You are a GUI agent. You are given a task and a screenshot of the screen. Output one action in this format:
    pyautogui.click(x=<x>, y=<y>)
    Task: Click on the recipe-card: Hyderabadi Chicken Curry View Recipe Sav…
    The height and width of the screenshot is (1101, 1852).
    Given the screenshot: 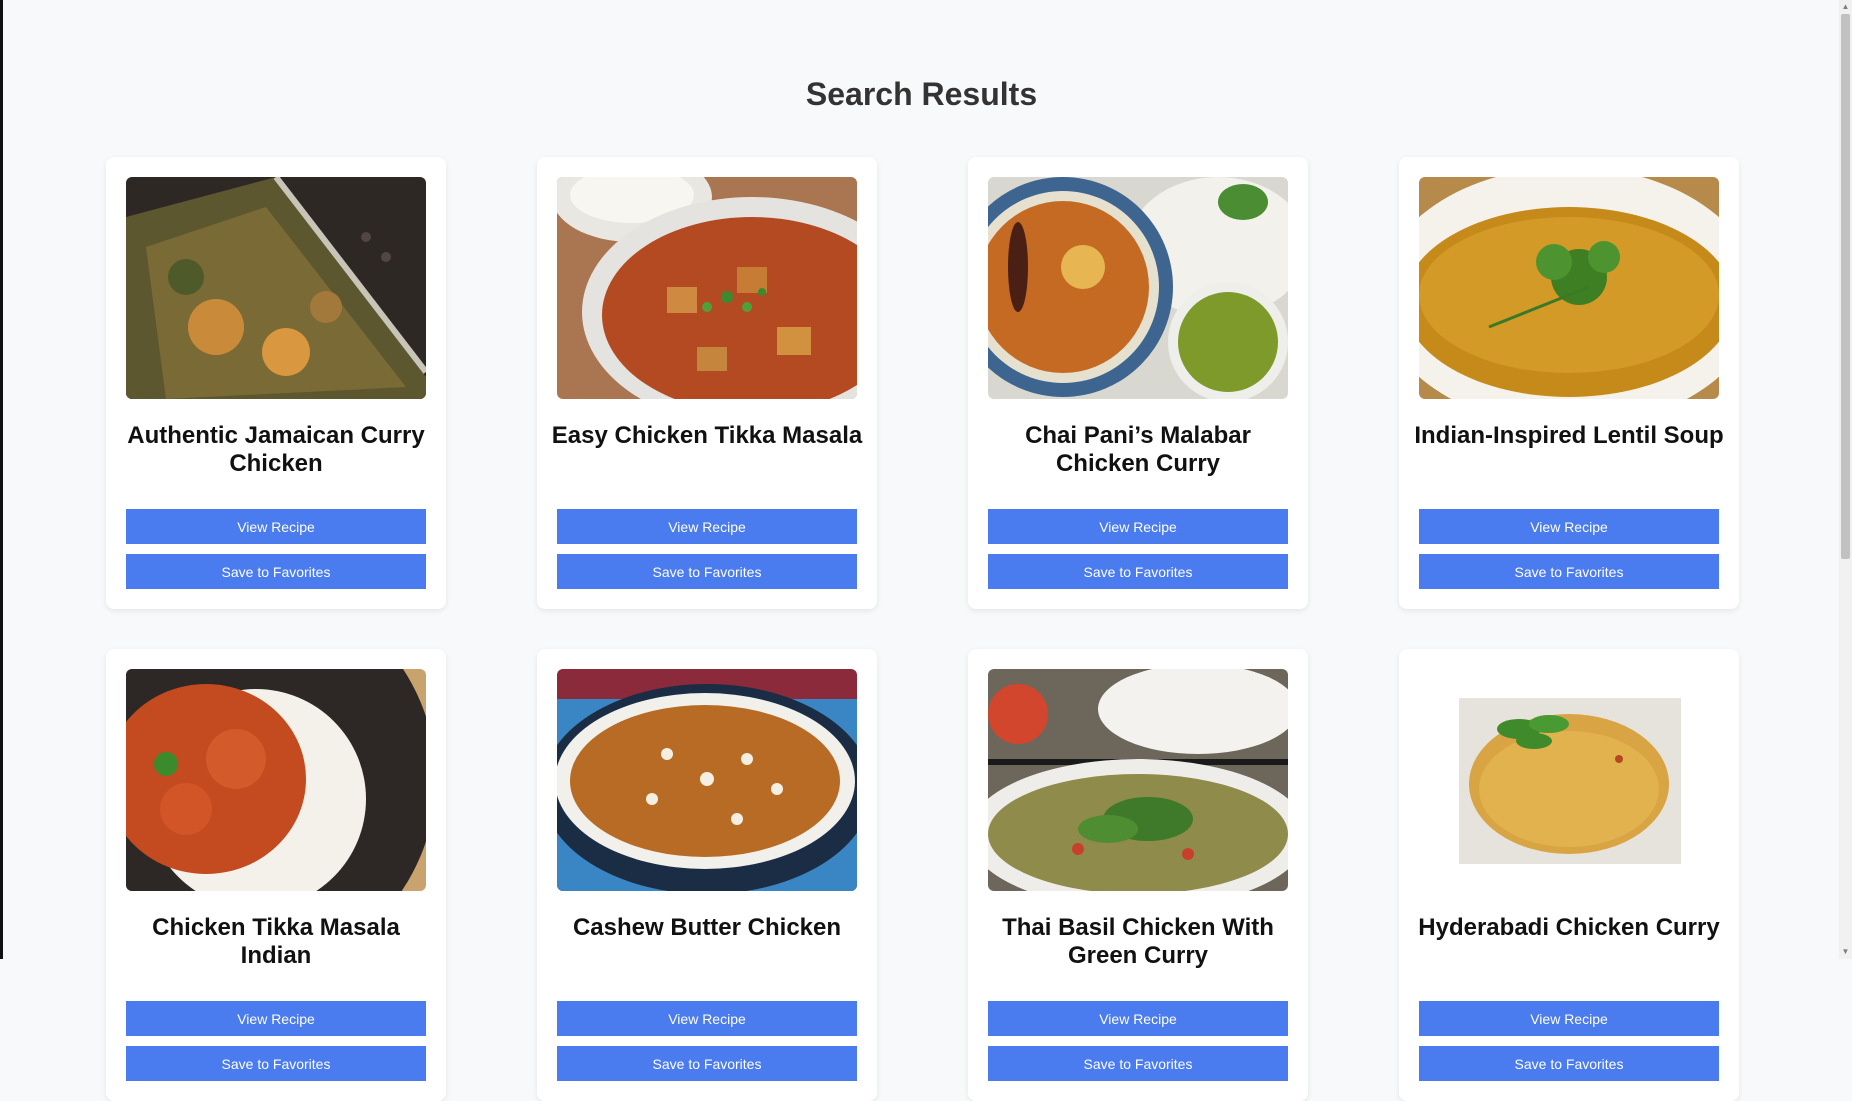 What is the action you would take?
    pyautogui.click(x=1569, y=875)
    